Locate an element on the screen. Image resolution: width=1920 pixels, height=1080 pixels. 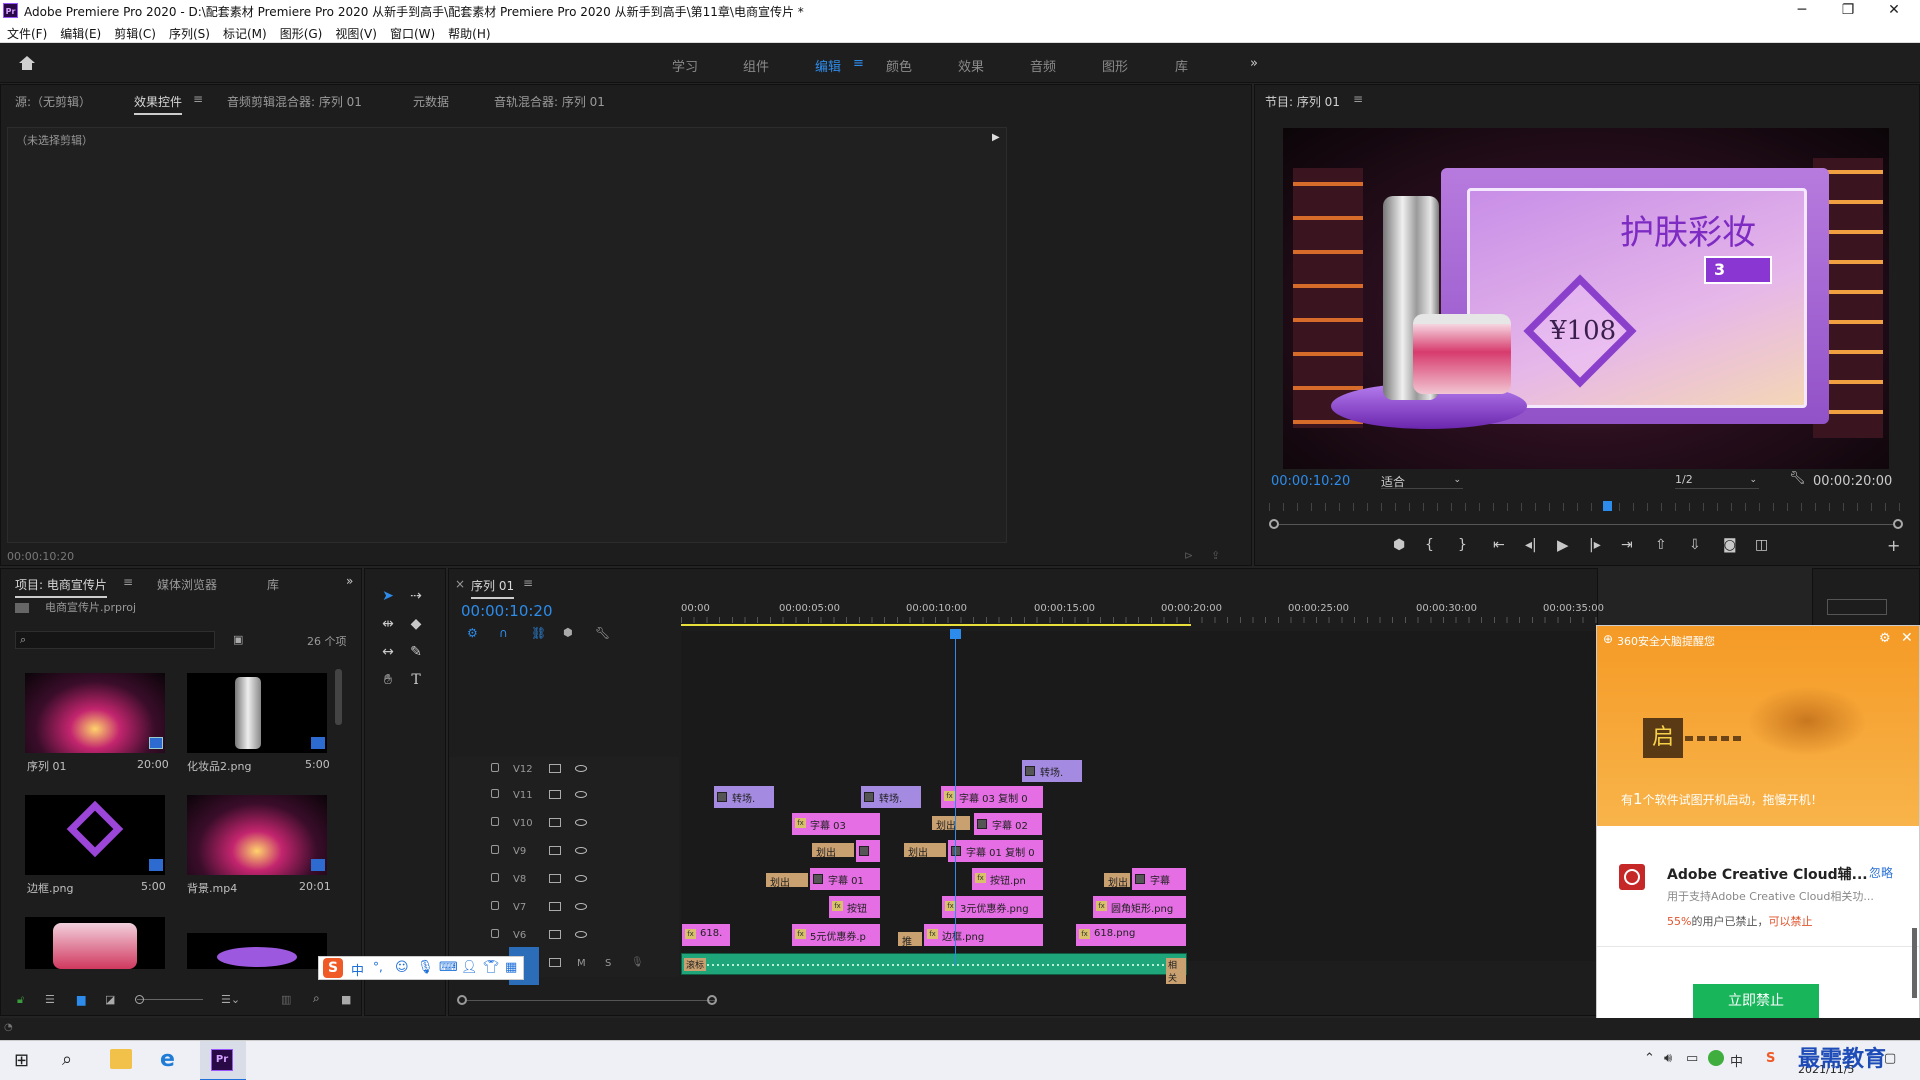
home-icon is located at coordinates (27, 63).